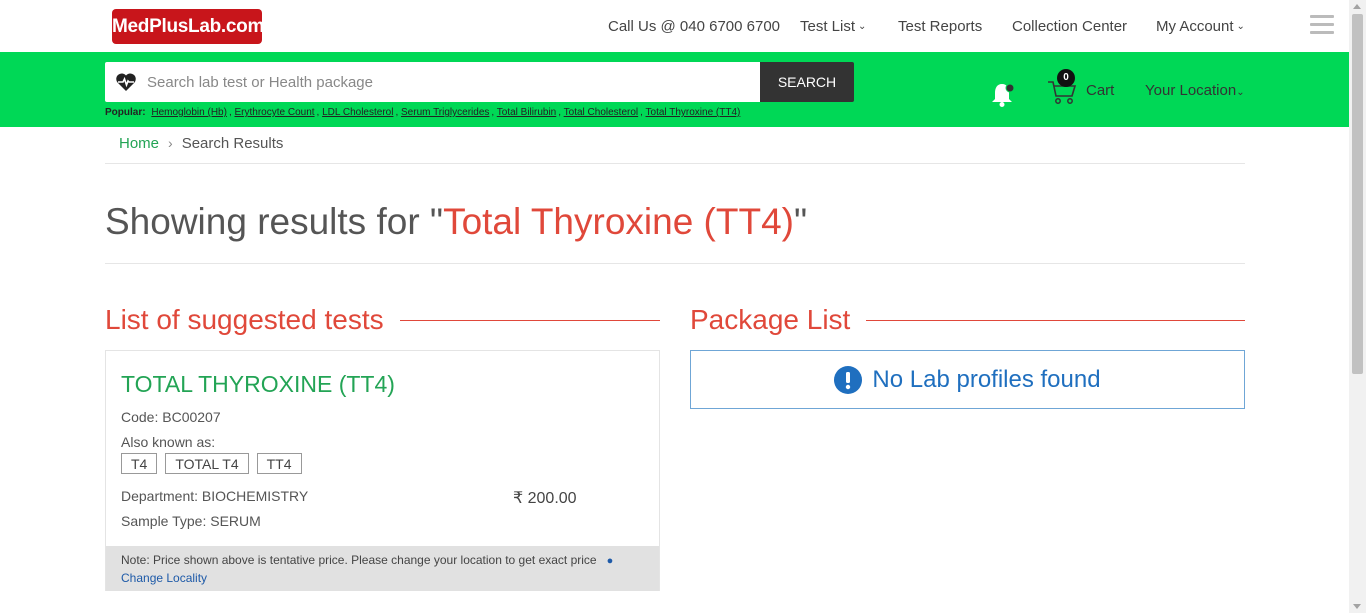 Image resolution: width=1366 pixels, height=613 pixels. I want to click on search-button: SEARCH, so click(807, 82).